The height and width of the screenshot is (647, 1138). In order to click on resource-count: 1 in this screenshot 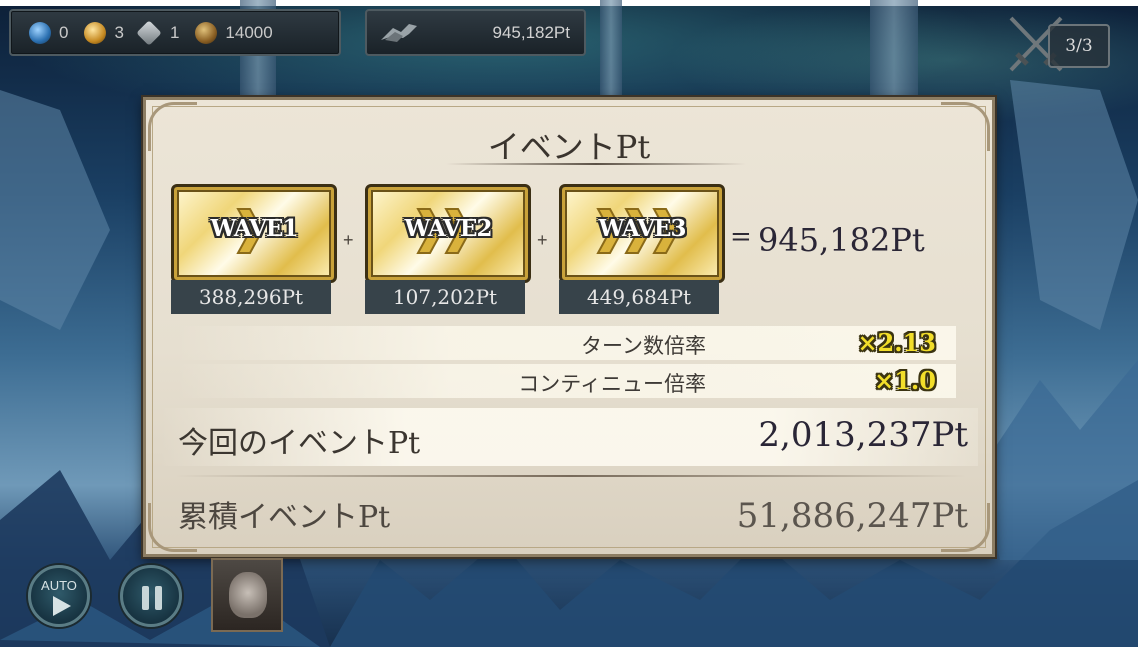, I will do `click(174, 32)`.